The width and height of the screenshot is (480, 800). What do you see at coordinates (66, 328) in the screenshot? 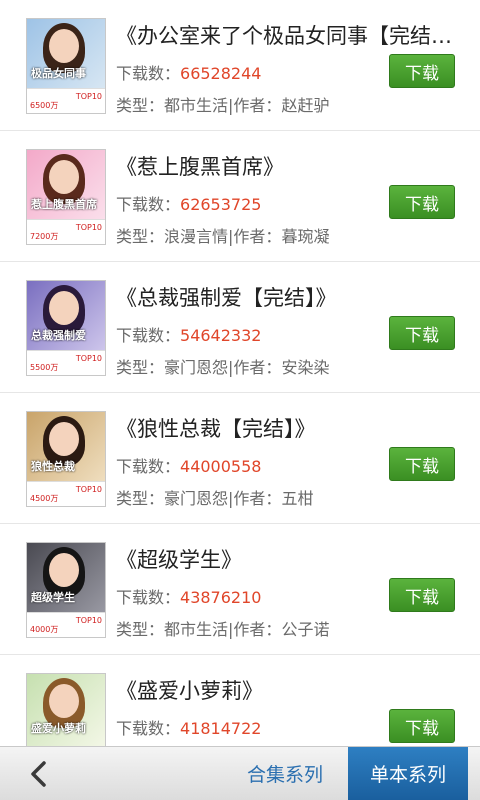
I see `book-cover-image: 总裁强制爱 TOP10 5500万` at bounding box center [66, 328].